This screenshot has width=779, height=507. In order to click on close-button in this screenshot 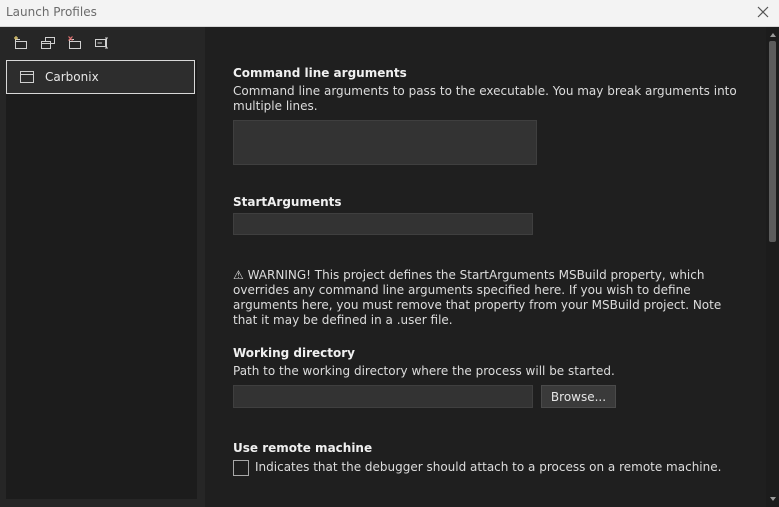, I will do `click(763, 12)`.